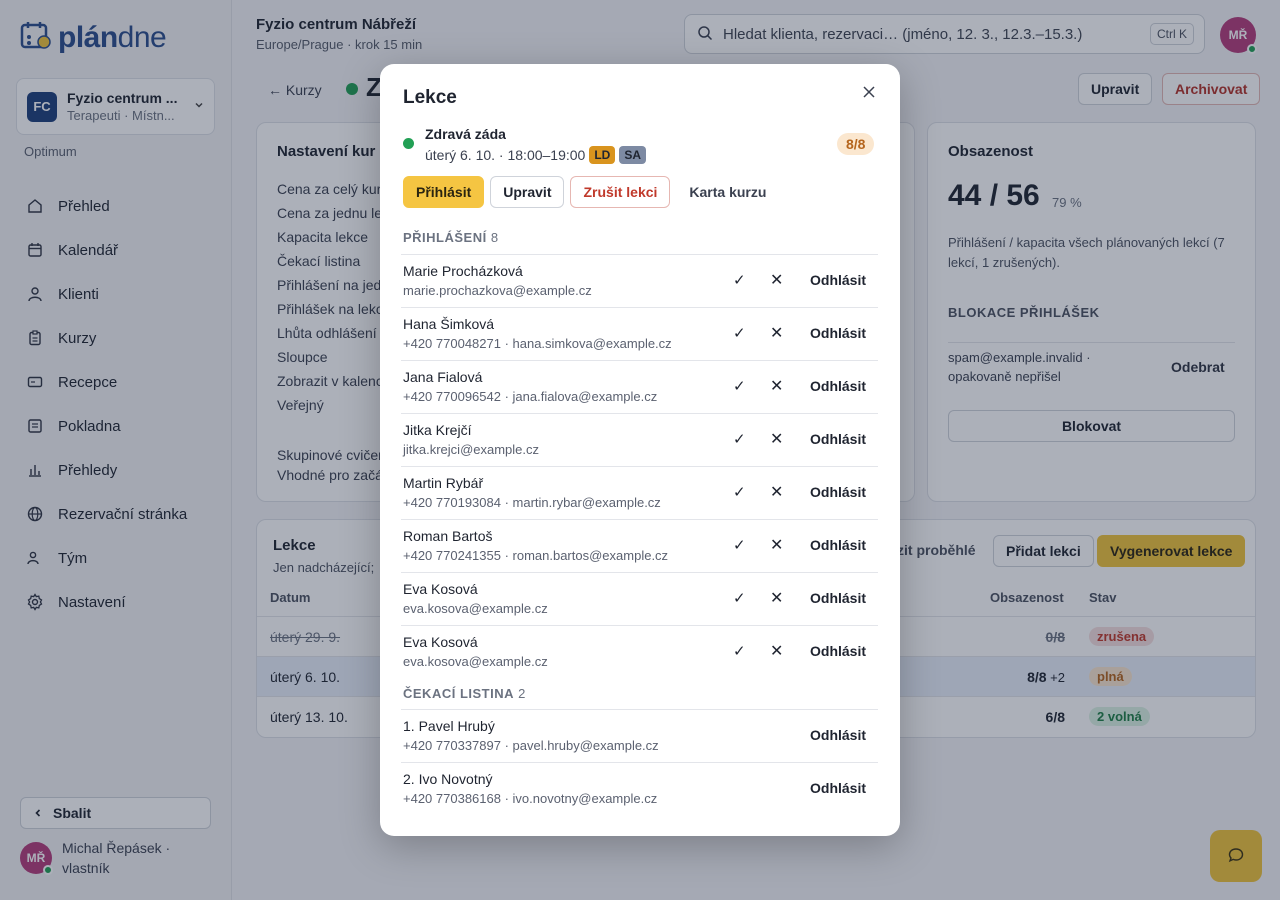  I want to click on room-tag: SA, so click(633, 155).